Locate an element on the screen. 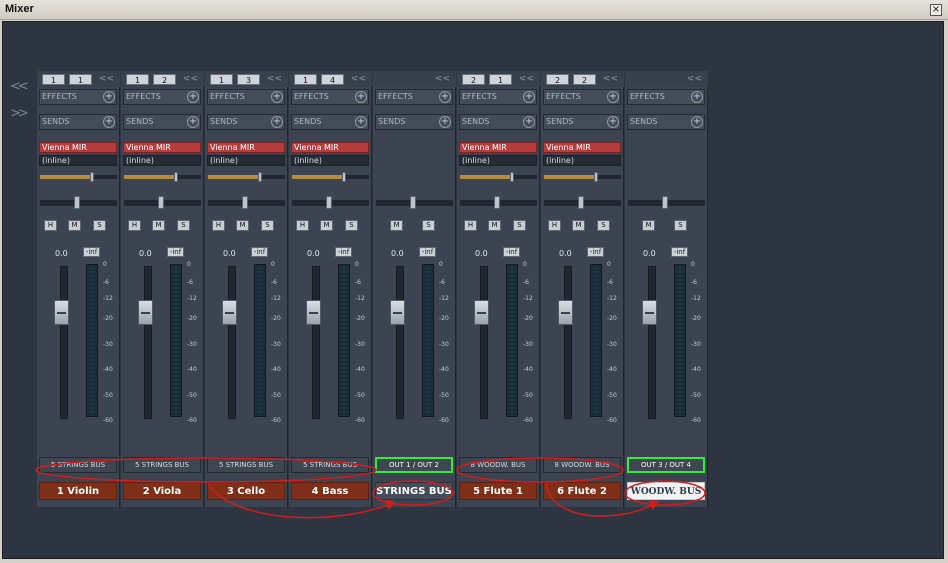  channel-name: STRINGS BUS is located at coordinates (414, 491).